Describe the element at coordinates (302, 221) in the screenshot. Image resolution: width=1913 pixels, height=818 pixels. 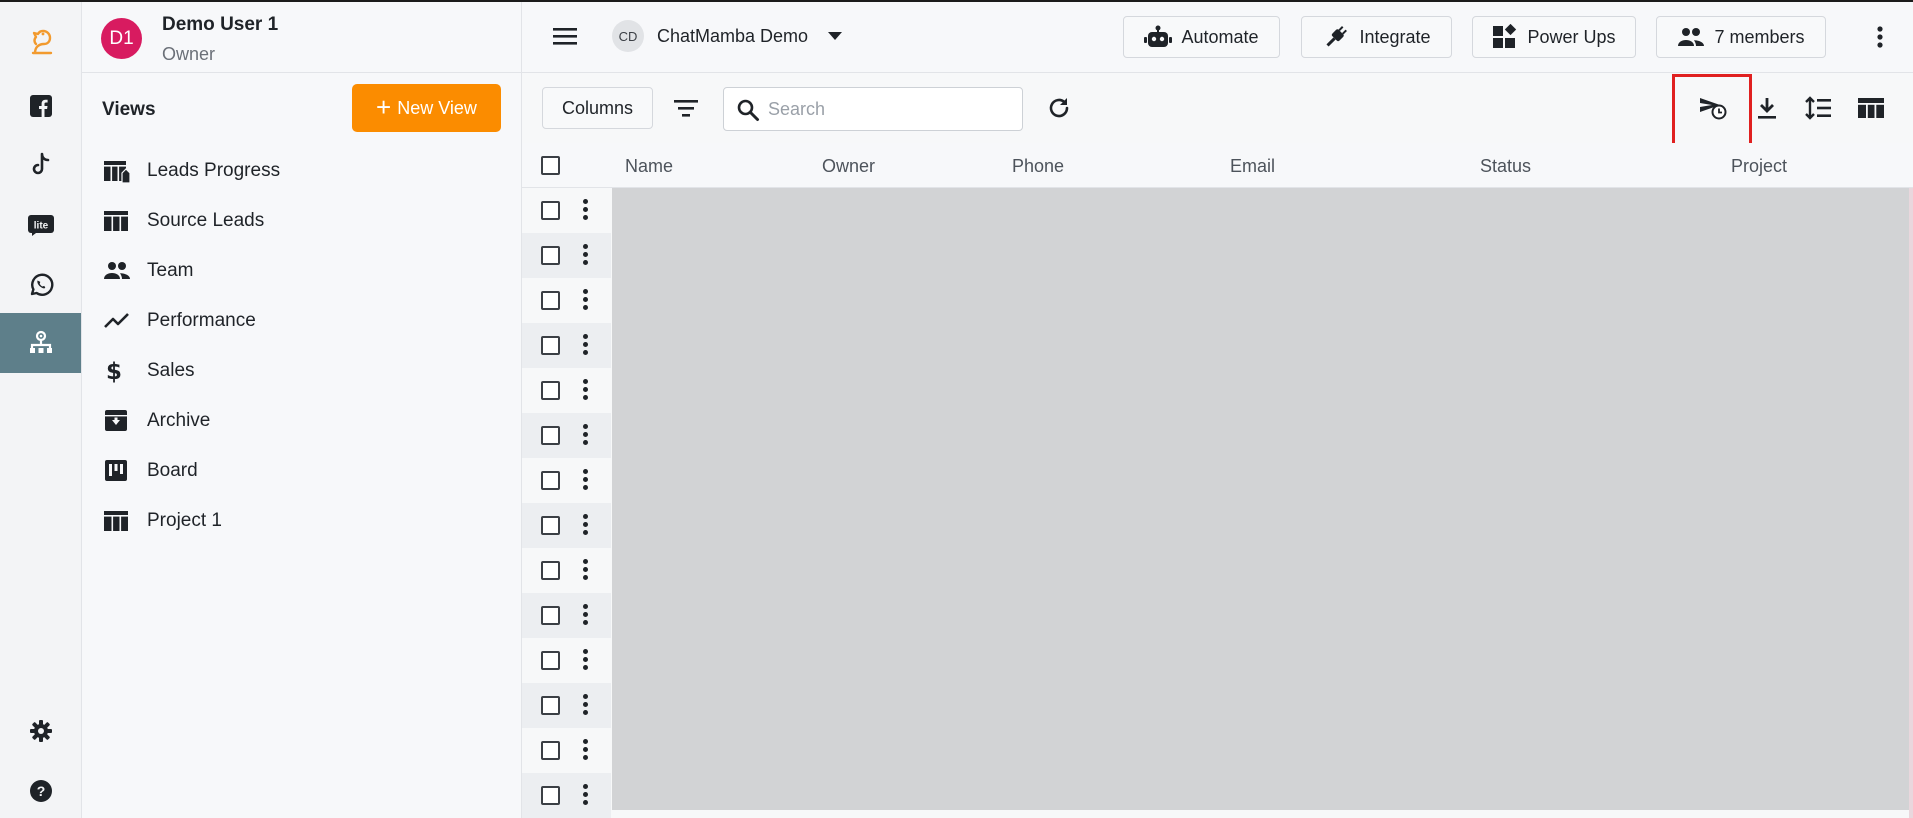
I see `view-item-source-leads: Source Leads` at that location.